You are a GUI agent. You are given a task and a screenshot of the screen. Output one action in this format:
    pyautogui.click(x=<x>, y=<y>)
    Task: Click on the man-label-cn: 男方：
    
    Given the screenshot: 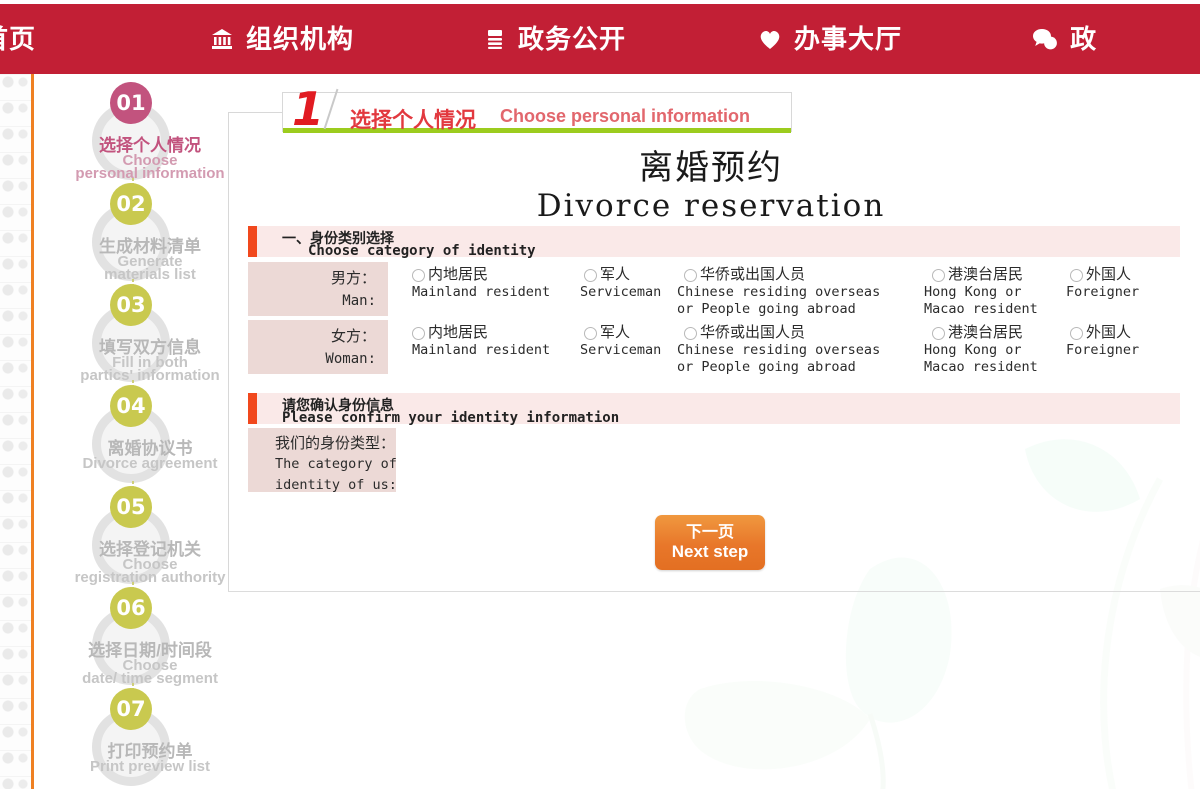 What is the action you would take?
    pyautogui.click(x=353, y=278)
    